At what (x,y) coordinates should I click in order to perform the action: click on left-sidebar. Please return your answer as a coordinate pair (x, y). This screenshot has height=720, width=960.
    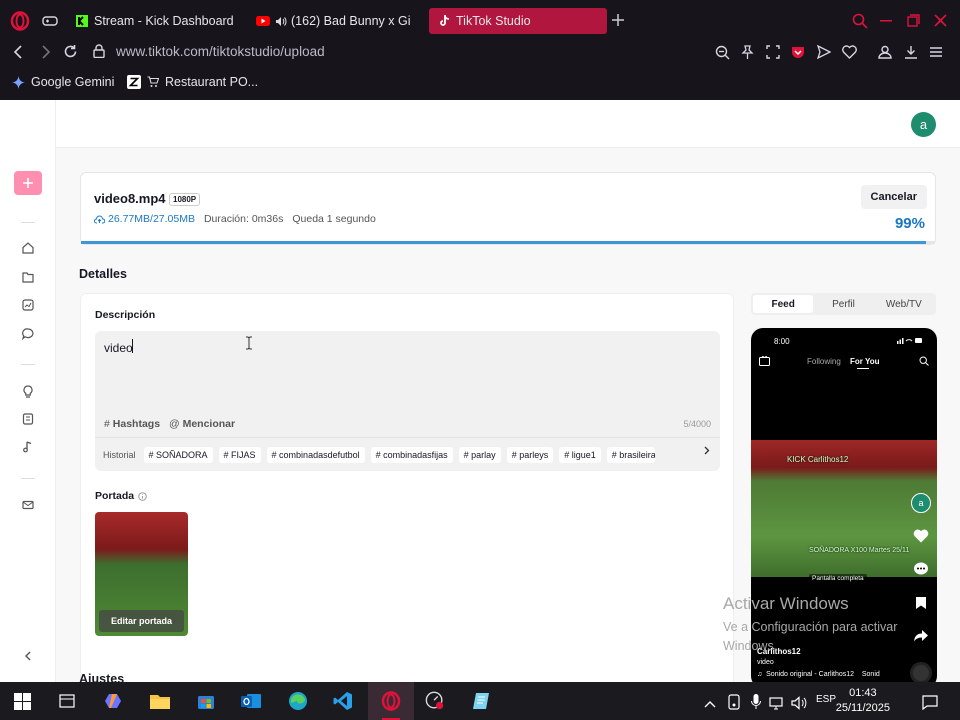
    Looking at the image, I should click on (28, 391).